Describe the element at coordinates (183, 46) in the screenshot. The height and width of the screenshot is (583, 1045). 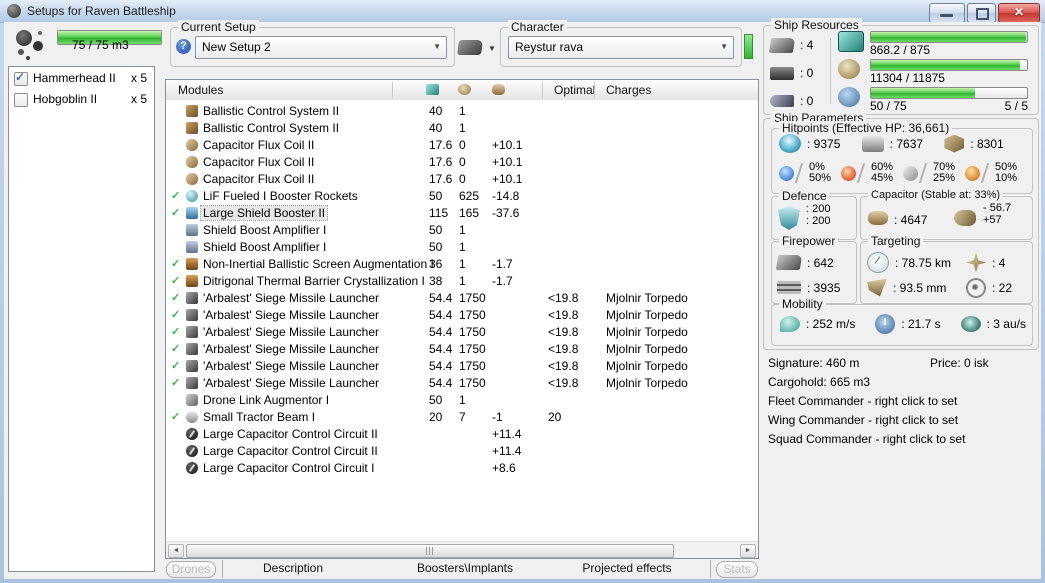
I see `help-icon: ?` at that location.